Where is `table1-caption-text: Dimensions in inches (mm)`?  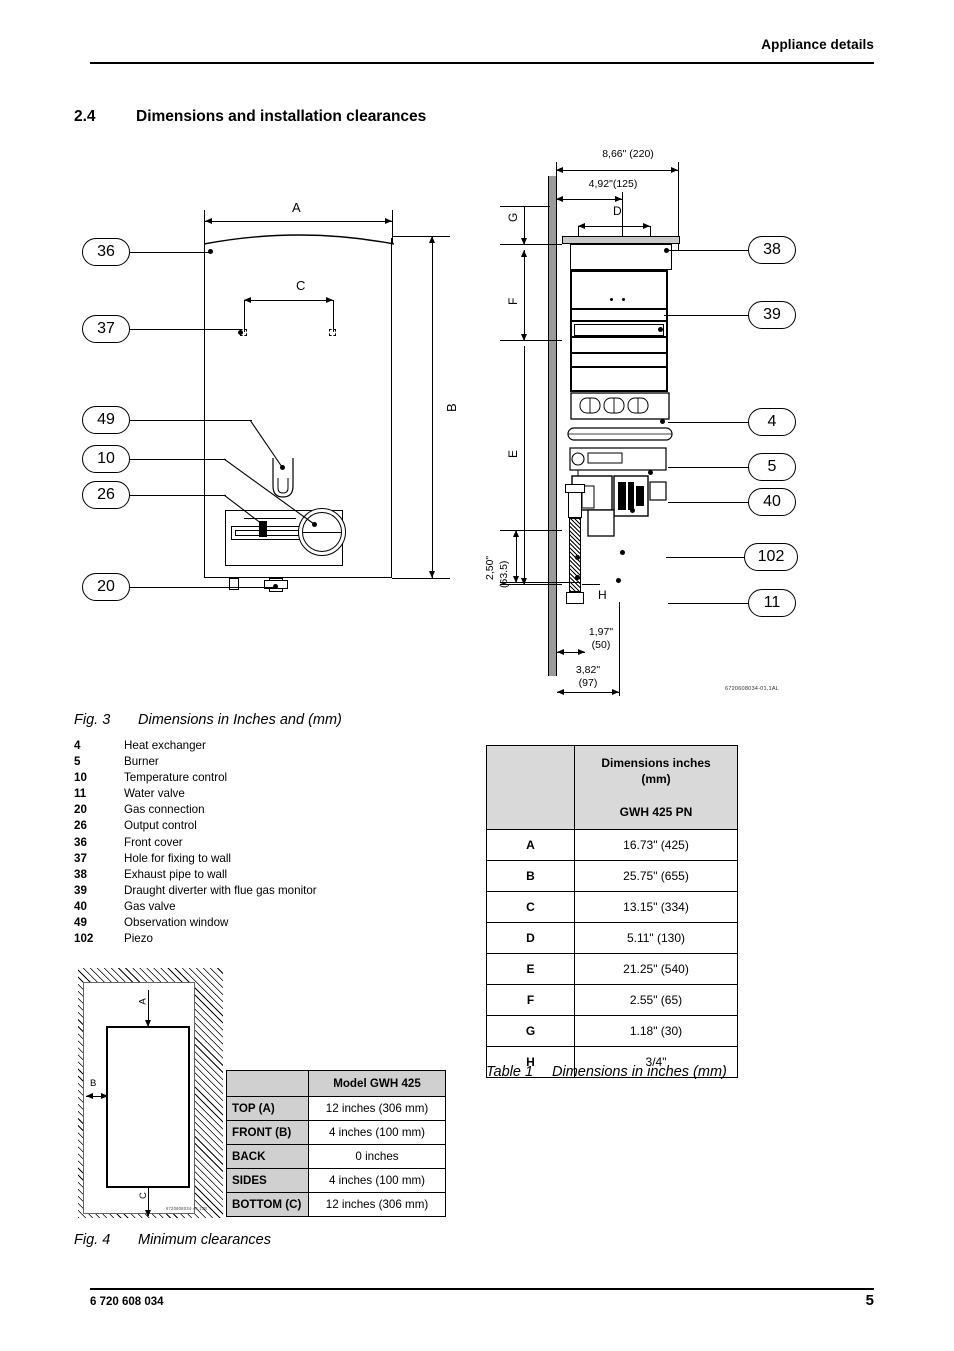
table1-caption-text: Dimensions in inches (mm) is located at coordinates (639, 1072).